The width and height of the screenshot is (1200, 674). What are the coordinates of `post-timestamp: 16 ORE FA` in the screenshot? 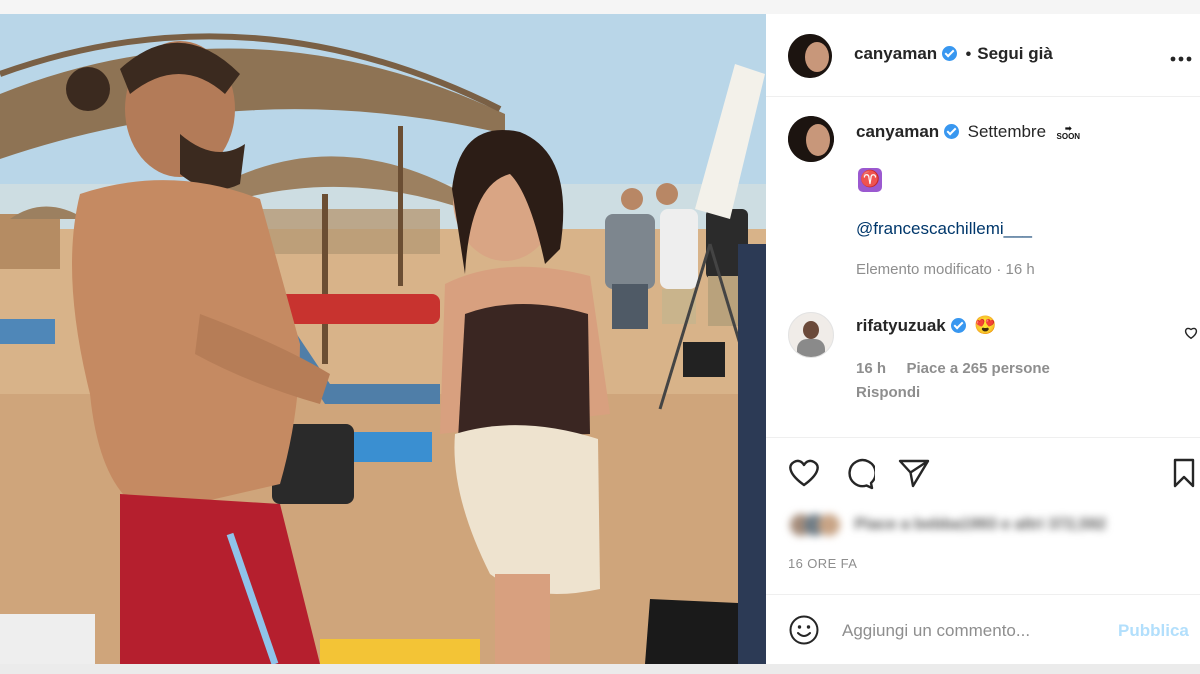 It's located at (823, 563).